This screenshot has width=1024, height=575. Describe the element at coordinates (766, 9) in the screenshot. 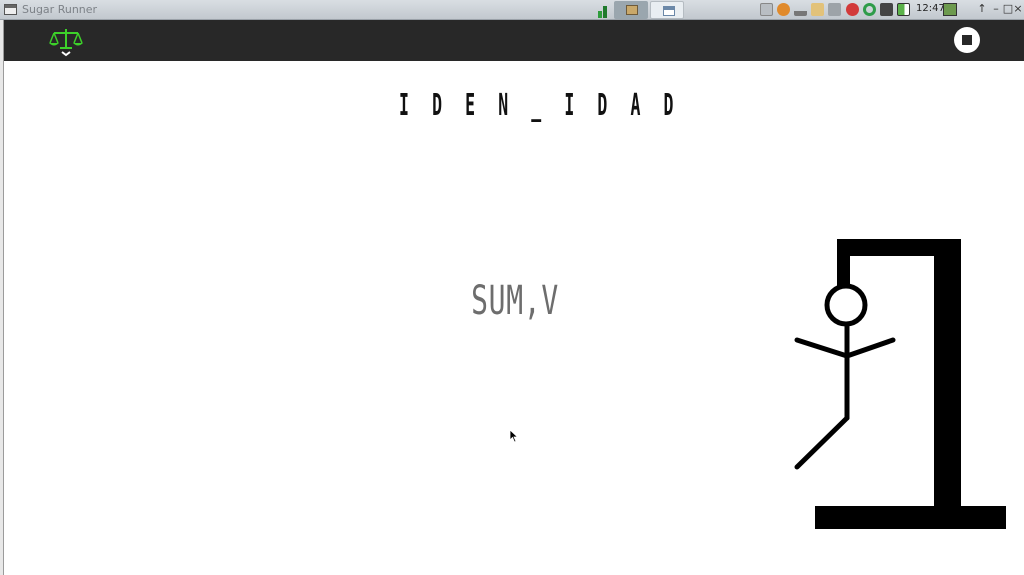

I see `lock-icon` at that location.